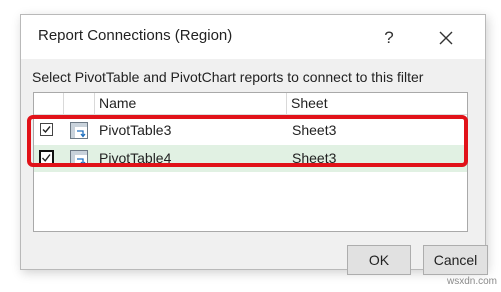  I want to click on row-name: PivotTable4, so click(135, 158).